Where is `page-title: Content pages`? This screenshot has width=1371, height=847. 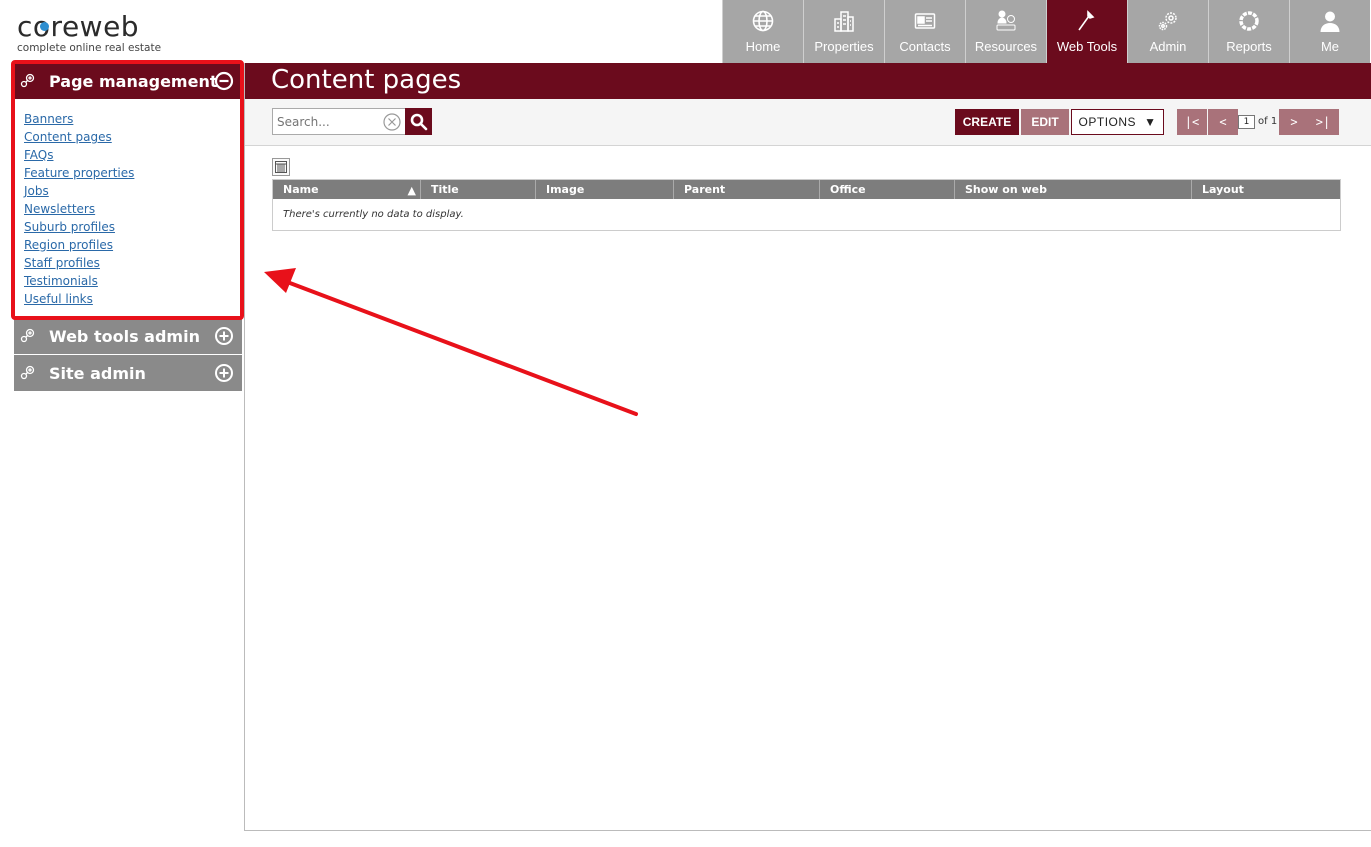
page-title: Content pages is located at coordinates (366, 80).